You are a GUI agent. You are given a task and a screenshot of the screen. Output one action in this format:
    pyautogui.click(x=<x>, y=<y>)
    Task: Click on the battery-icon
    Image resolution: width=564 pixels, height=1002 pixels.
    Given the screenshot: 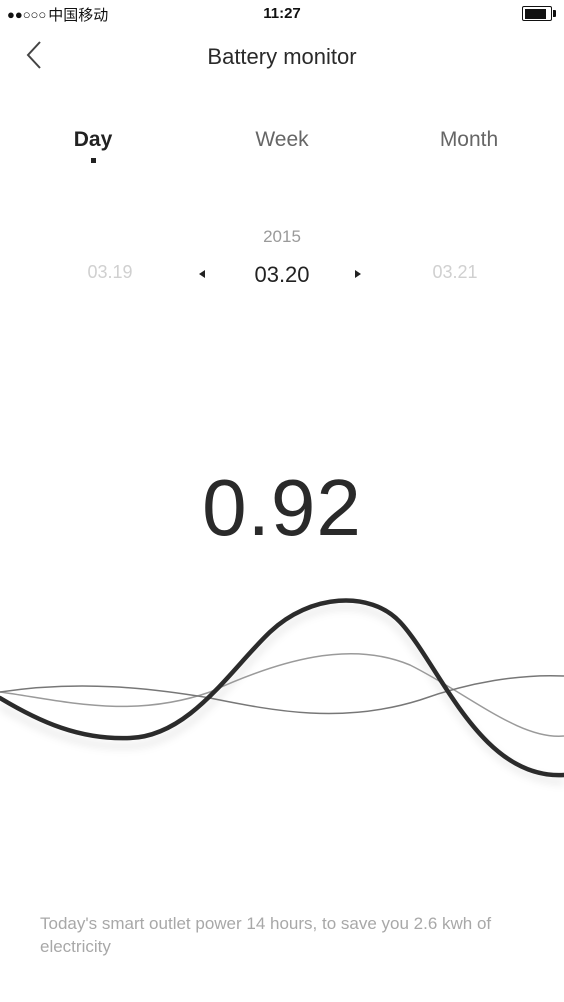 What is the action you would take?
    pyautogui.click(x=539, y=13)
    